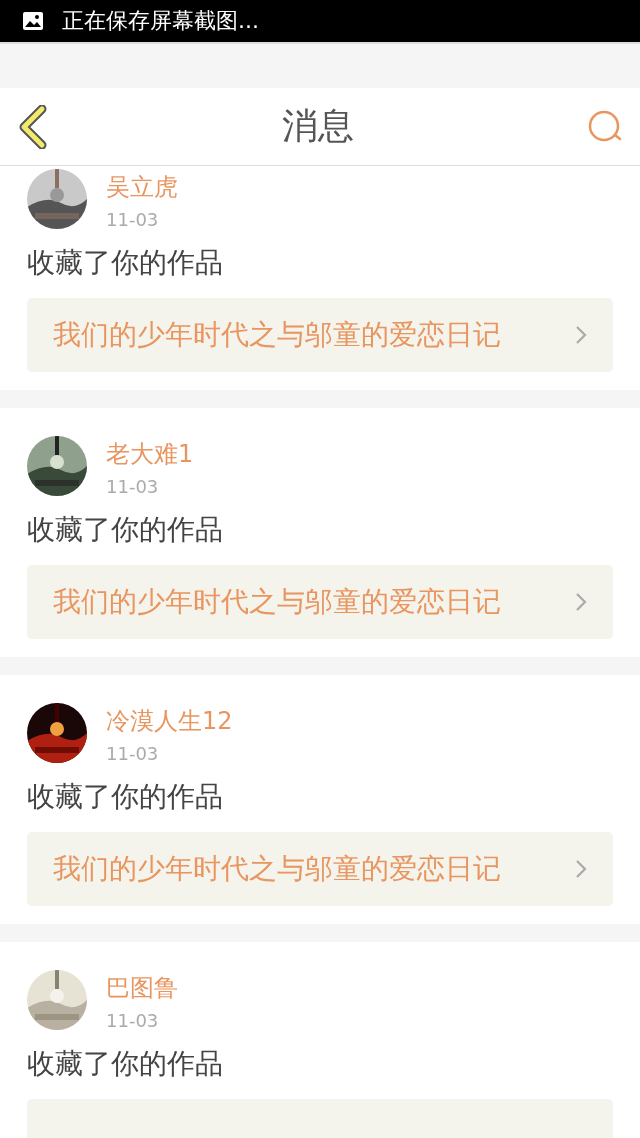 This screenshot has height=1138, width=640. Describe the element at coordinates (33, 126) in the screenshot. I see `back-icon` at that location.